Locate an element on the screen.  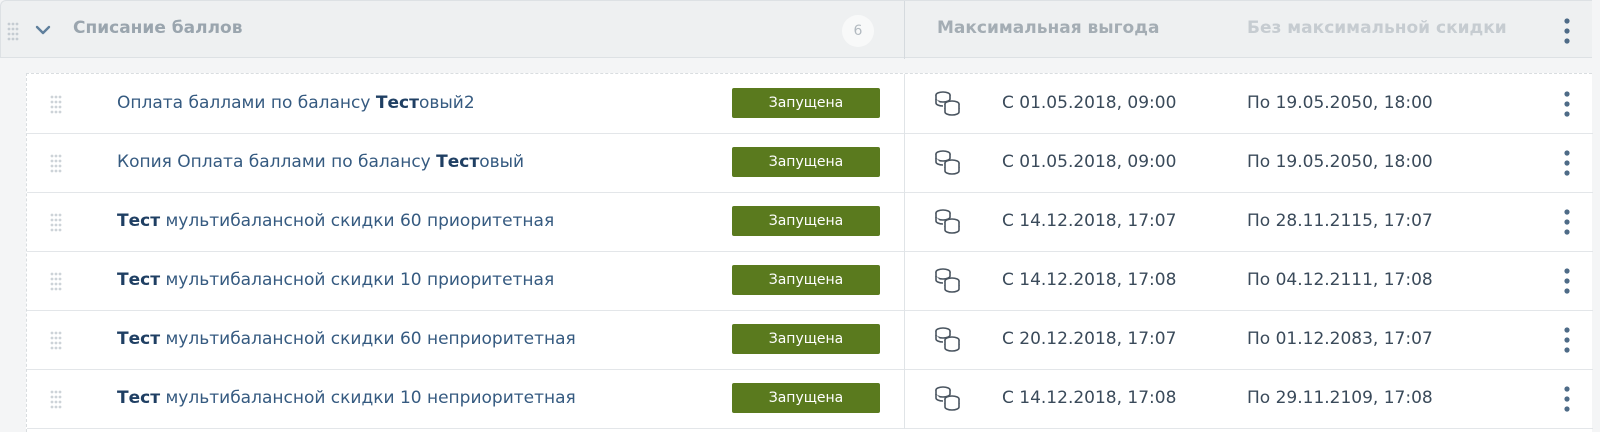
group-count-badge: 6 is located at coordinates (858, 31).